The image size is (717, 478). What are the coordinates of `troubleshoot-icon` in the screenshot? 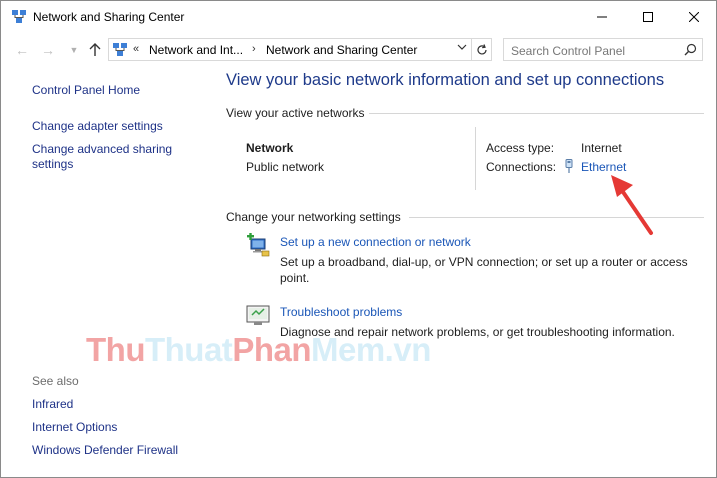 It's located at (258, 315).